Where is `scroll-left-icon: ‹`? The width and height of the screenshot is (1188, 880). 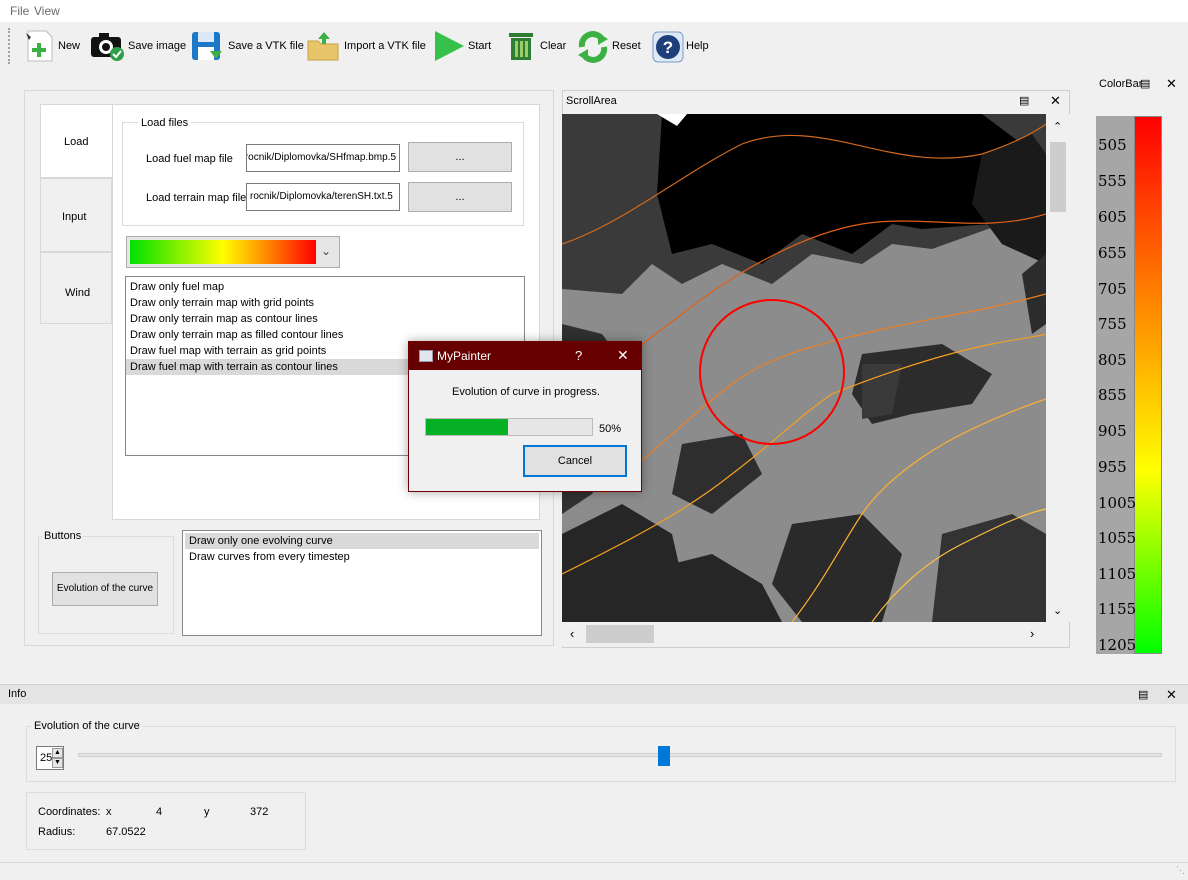 scroll-left-icon: ‹ is located at coordinates (572, 633).